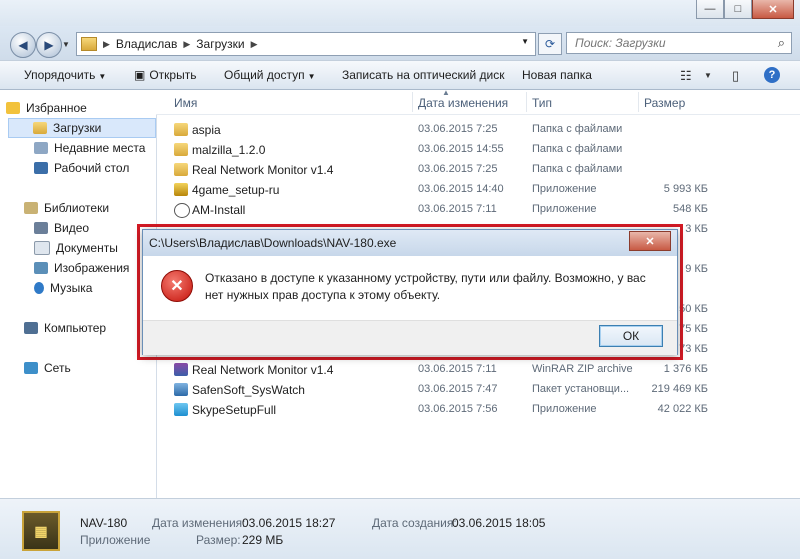  What do you see at coordinates (146, 44) in the screenshot?
I see `breadcrumb-user: Владислав` at bounding box center [146, 44].